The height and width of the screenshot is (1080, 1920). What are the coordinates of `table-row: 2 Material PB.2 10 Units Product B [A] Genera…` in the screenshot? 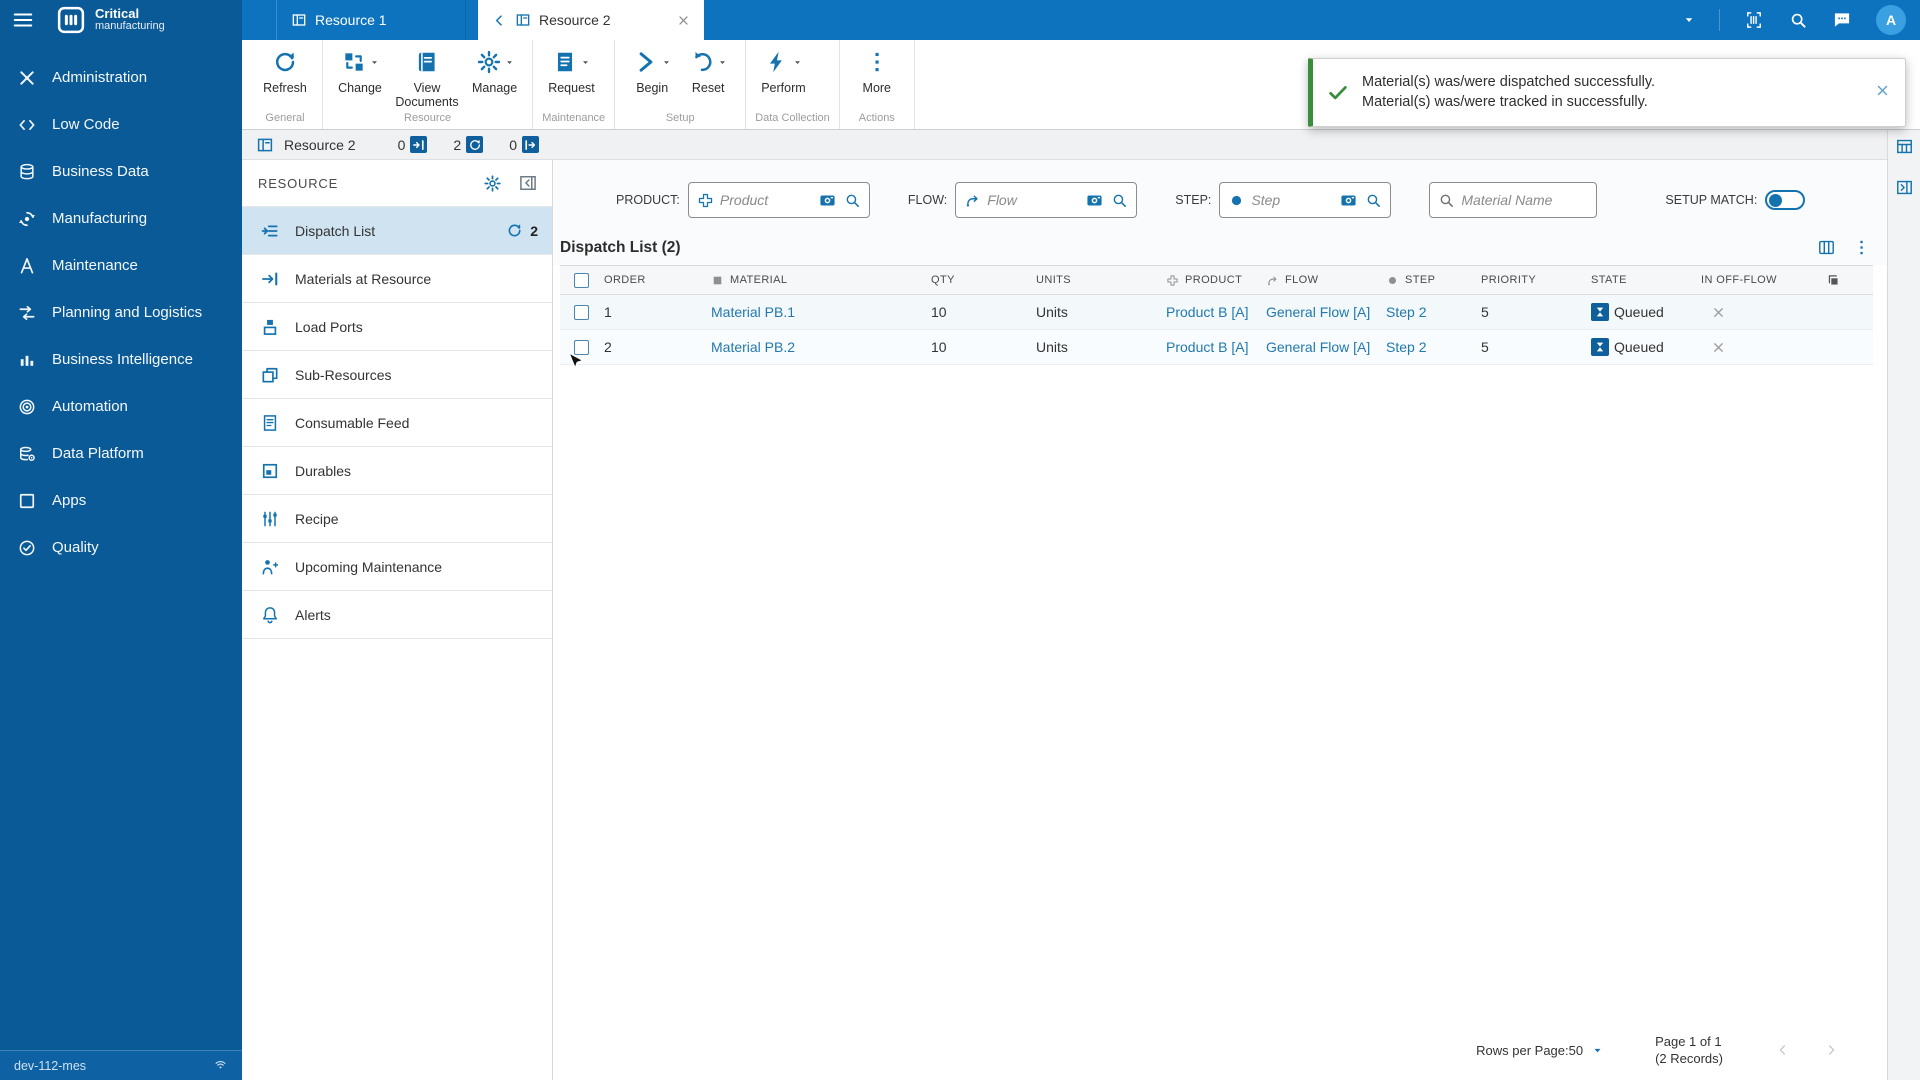 It's located at (1216, 347).